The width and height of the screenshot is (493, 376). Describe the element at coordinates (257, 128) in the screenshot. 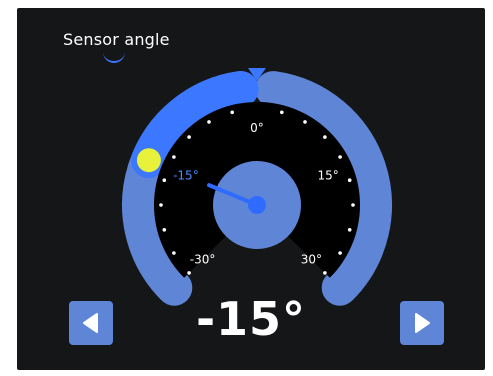

I see `tick-label-0: 0°` at that location.